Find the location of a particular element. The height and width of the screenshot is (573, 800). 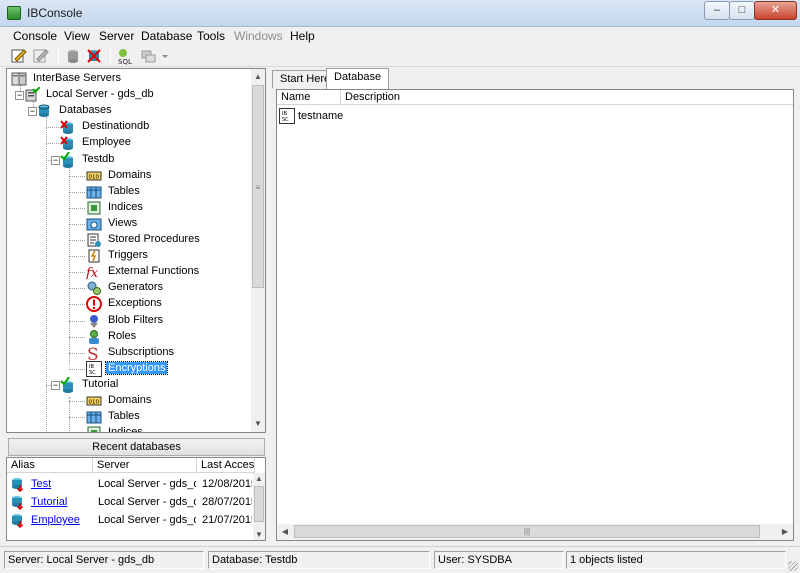

menu-help: Help is located at coordinates (302, 36).